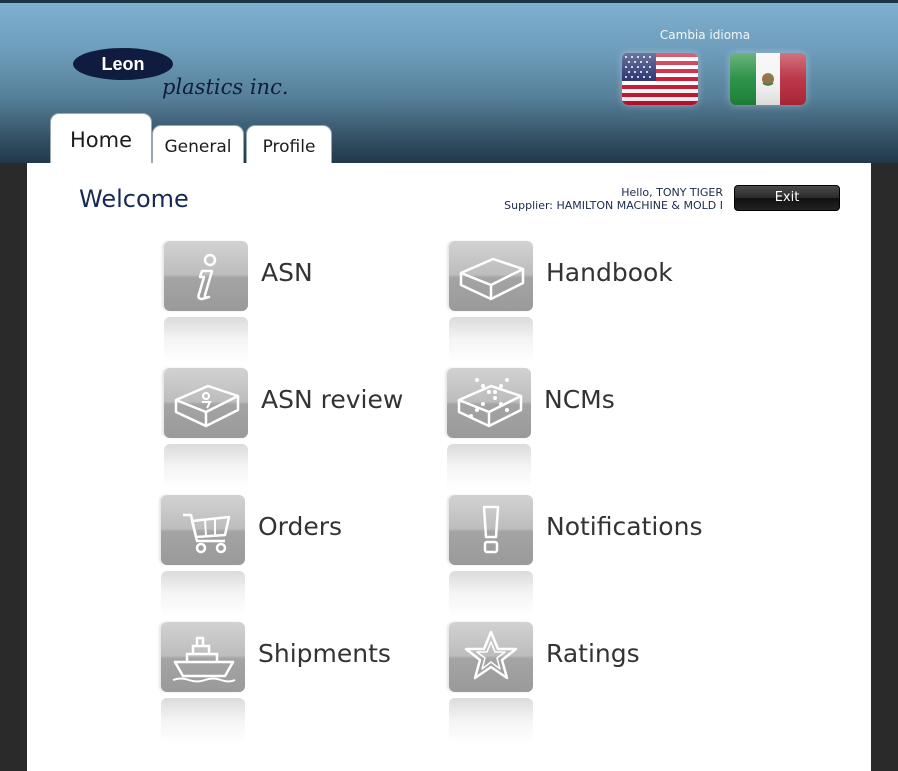 The height and width of the screenshot is (771, 898). I want to click on supplier-text: Supplier: HAMILTON MACHINE & MOLD I, so click(613, 205).